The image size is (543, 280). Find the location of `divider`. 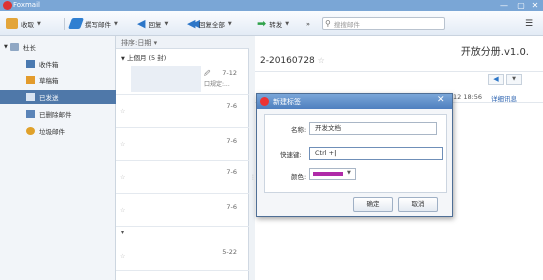

divider is located at coordinates (399, 71).